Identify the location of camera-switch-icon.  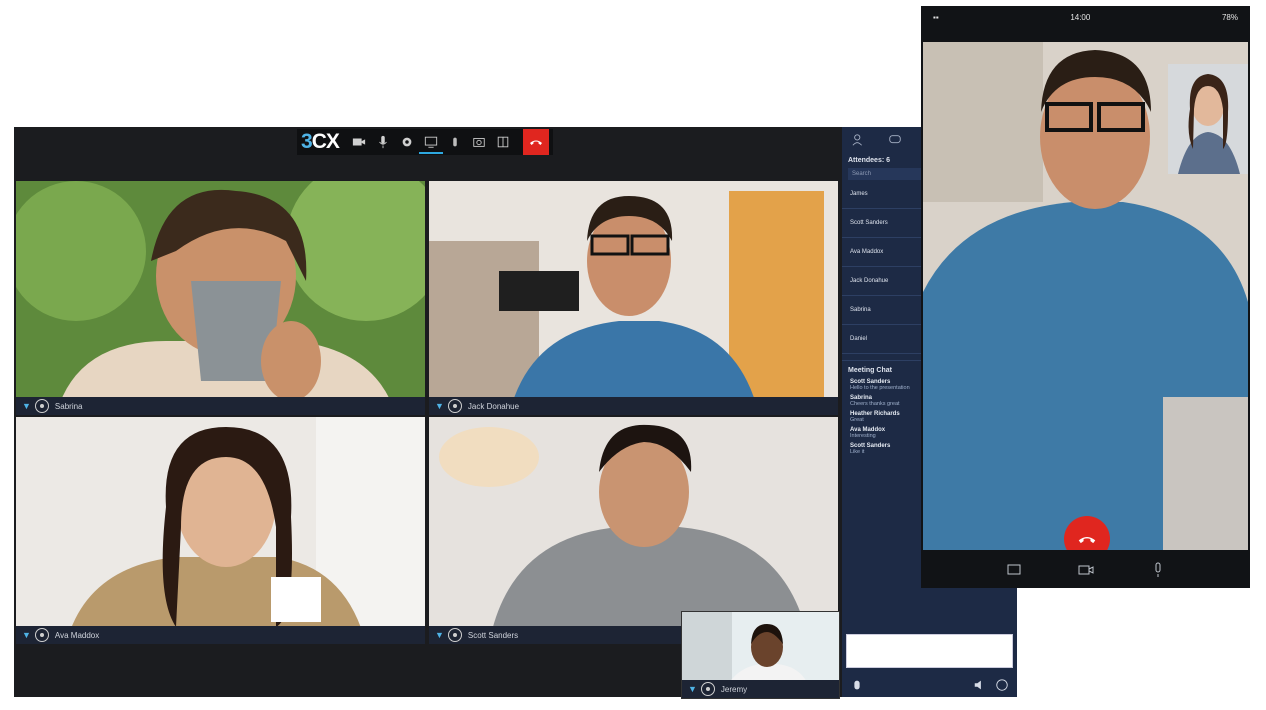
(479, 142).